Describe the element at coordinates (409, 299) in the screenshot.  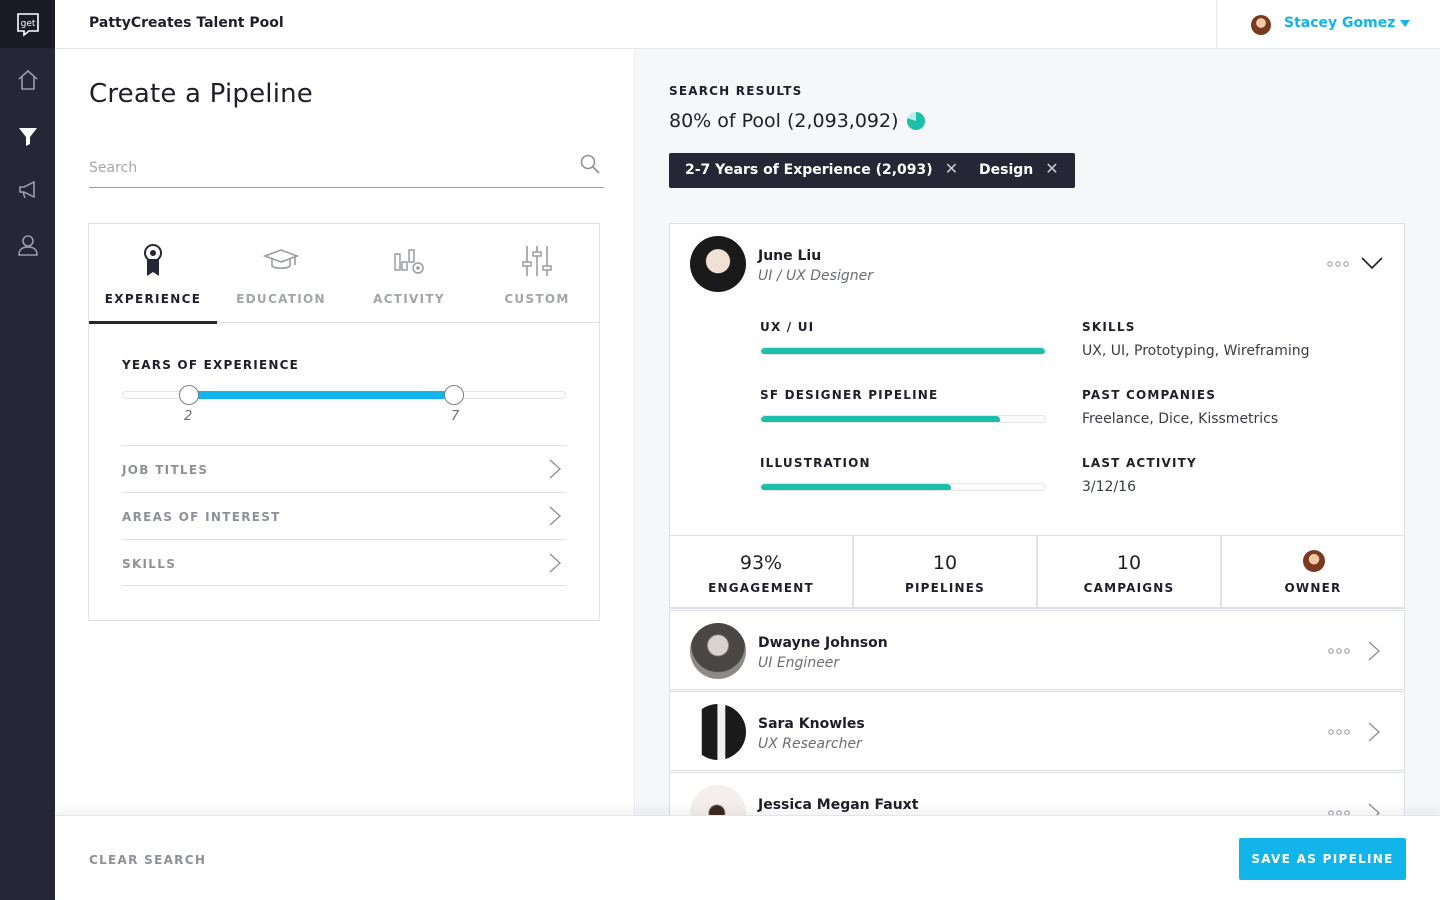
I see `tab-label: ACTIVITY` at that location.